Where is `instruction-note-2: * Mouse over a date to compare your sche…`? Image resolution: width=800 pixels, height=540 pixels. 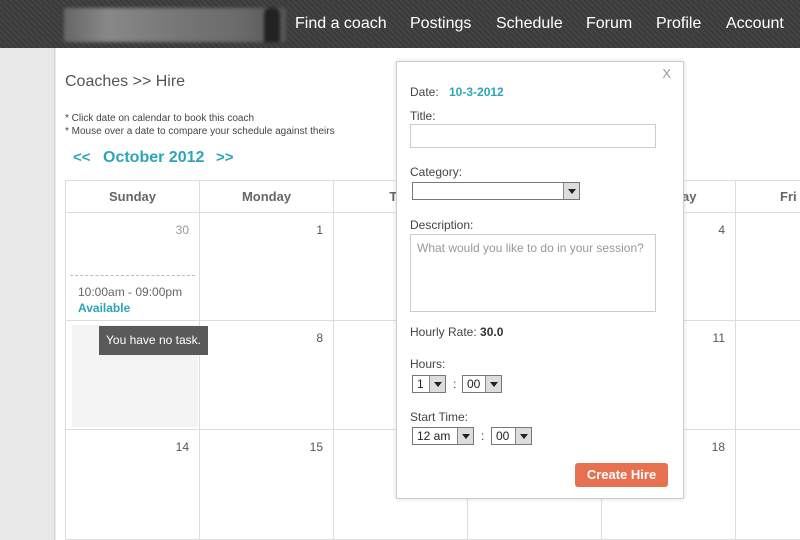
instruction-note-2: * Mouse over a date to compare your sche… is located at coordinates (200, 131).